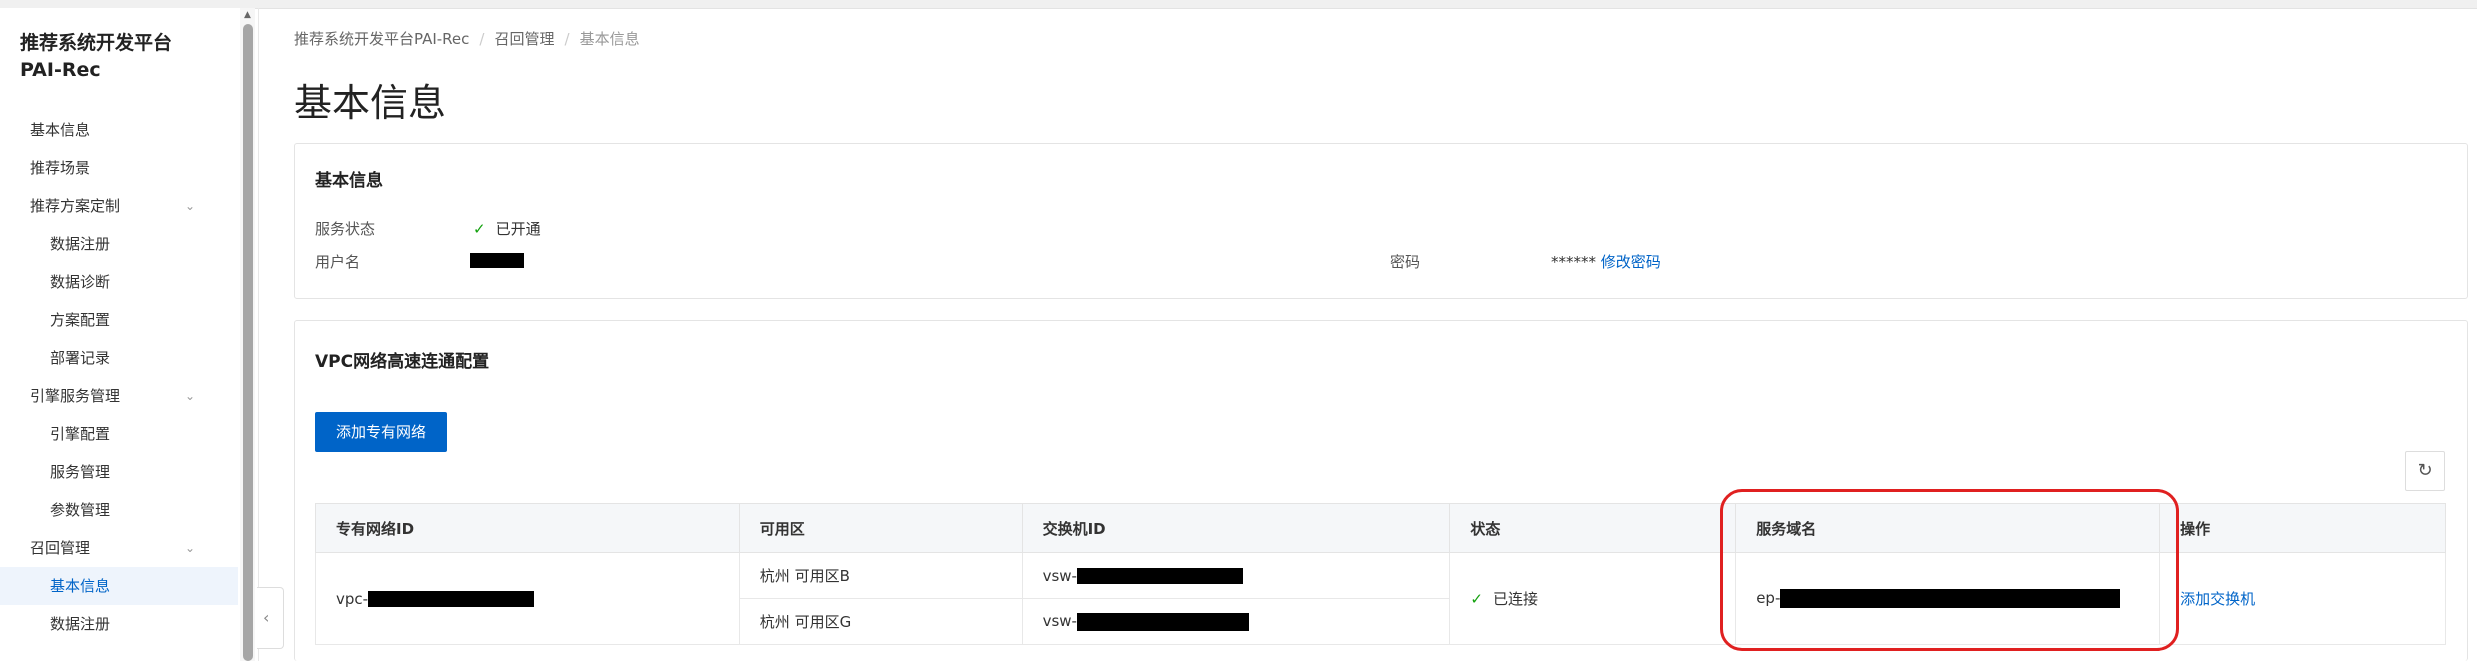 This screenshot has width=2477, height=661. What do you see at coordinates (1573, 262) in the screenshot?
I see `password-mask: ******` at bounding box center [1573, 262].